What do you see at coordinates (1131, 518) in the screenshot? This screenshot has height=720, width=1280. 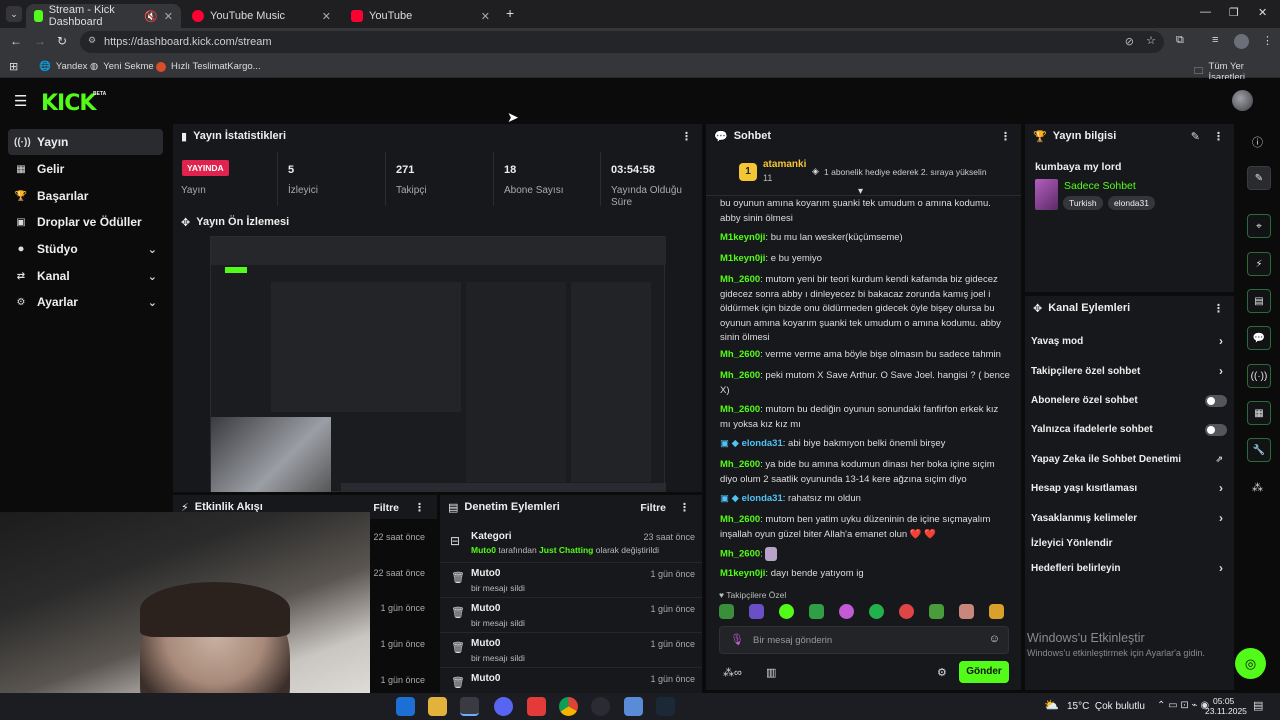 I see `action-banned-words: Yasaklanmış kelimeler ›` at bounding box center [1131, 518].